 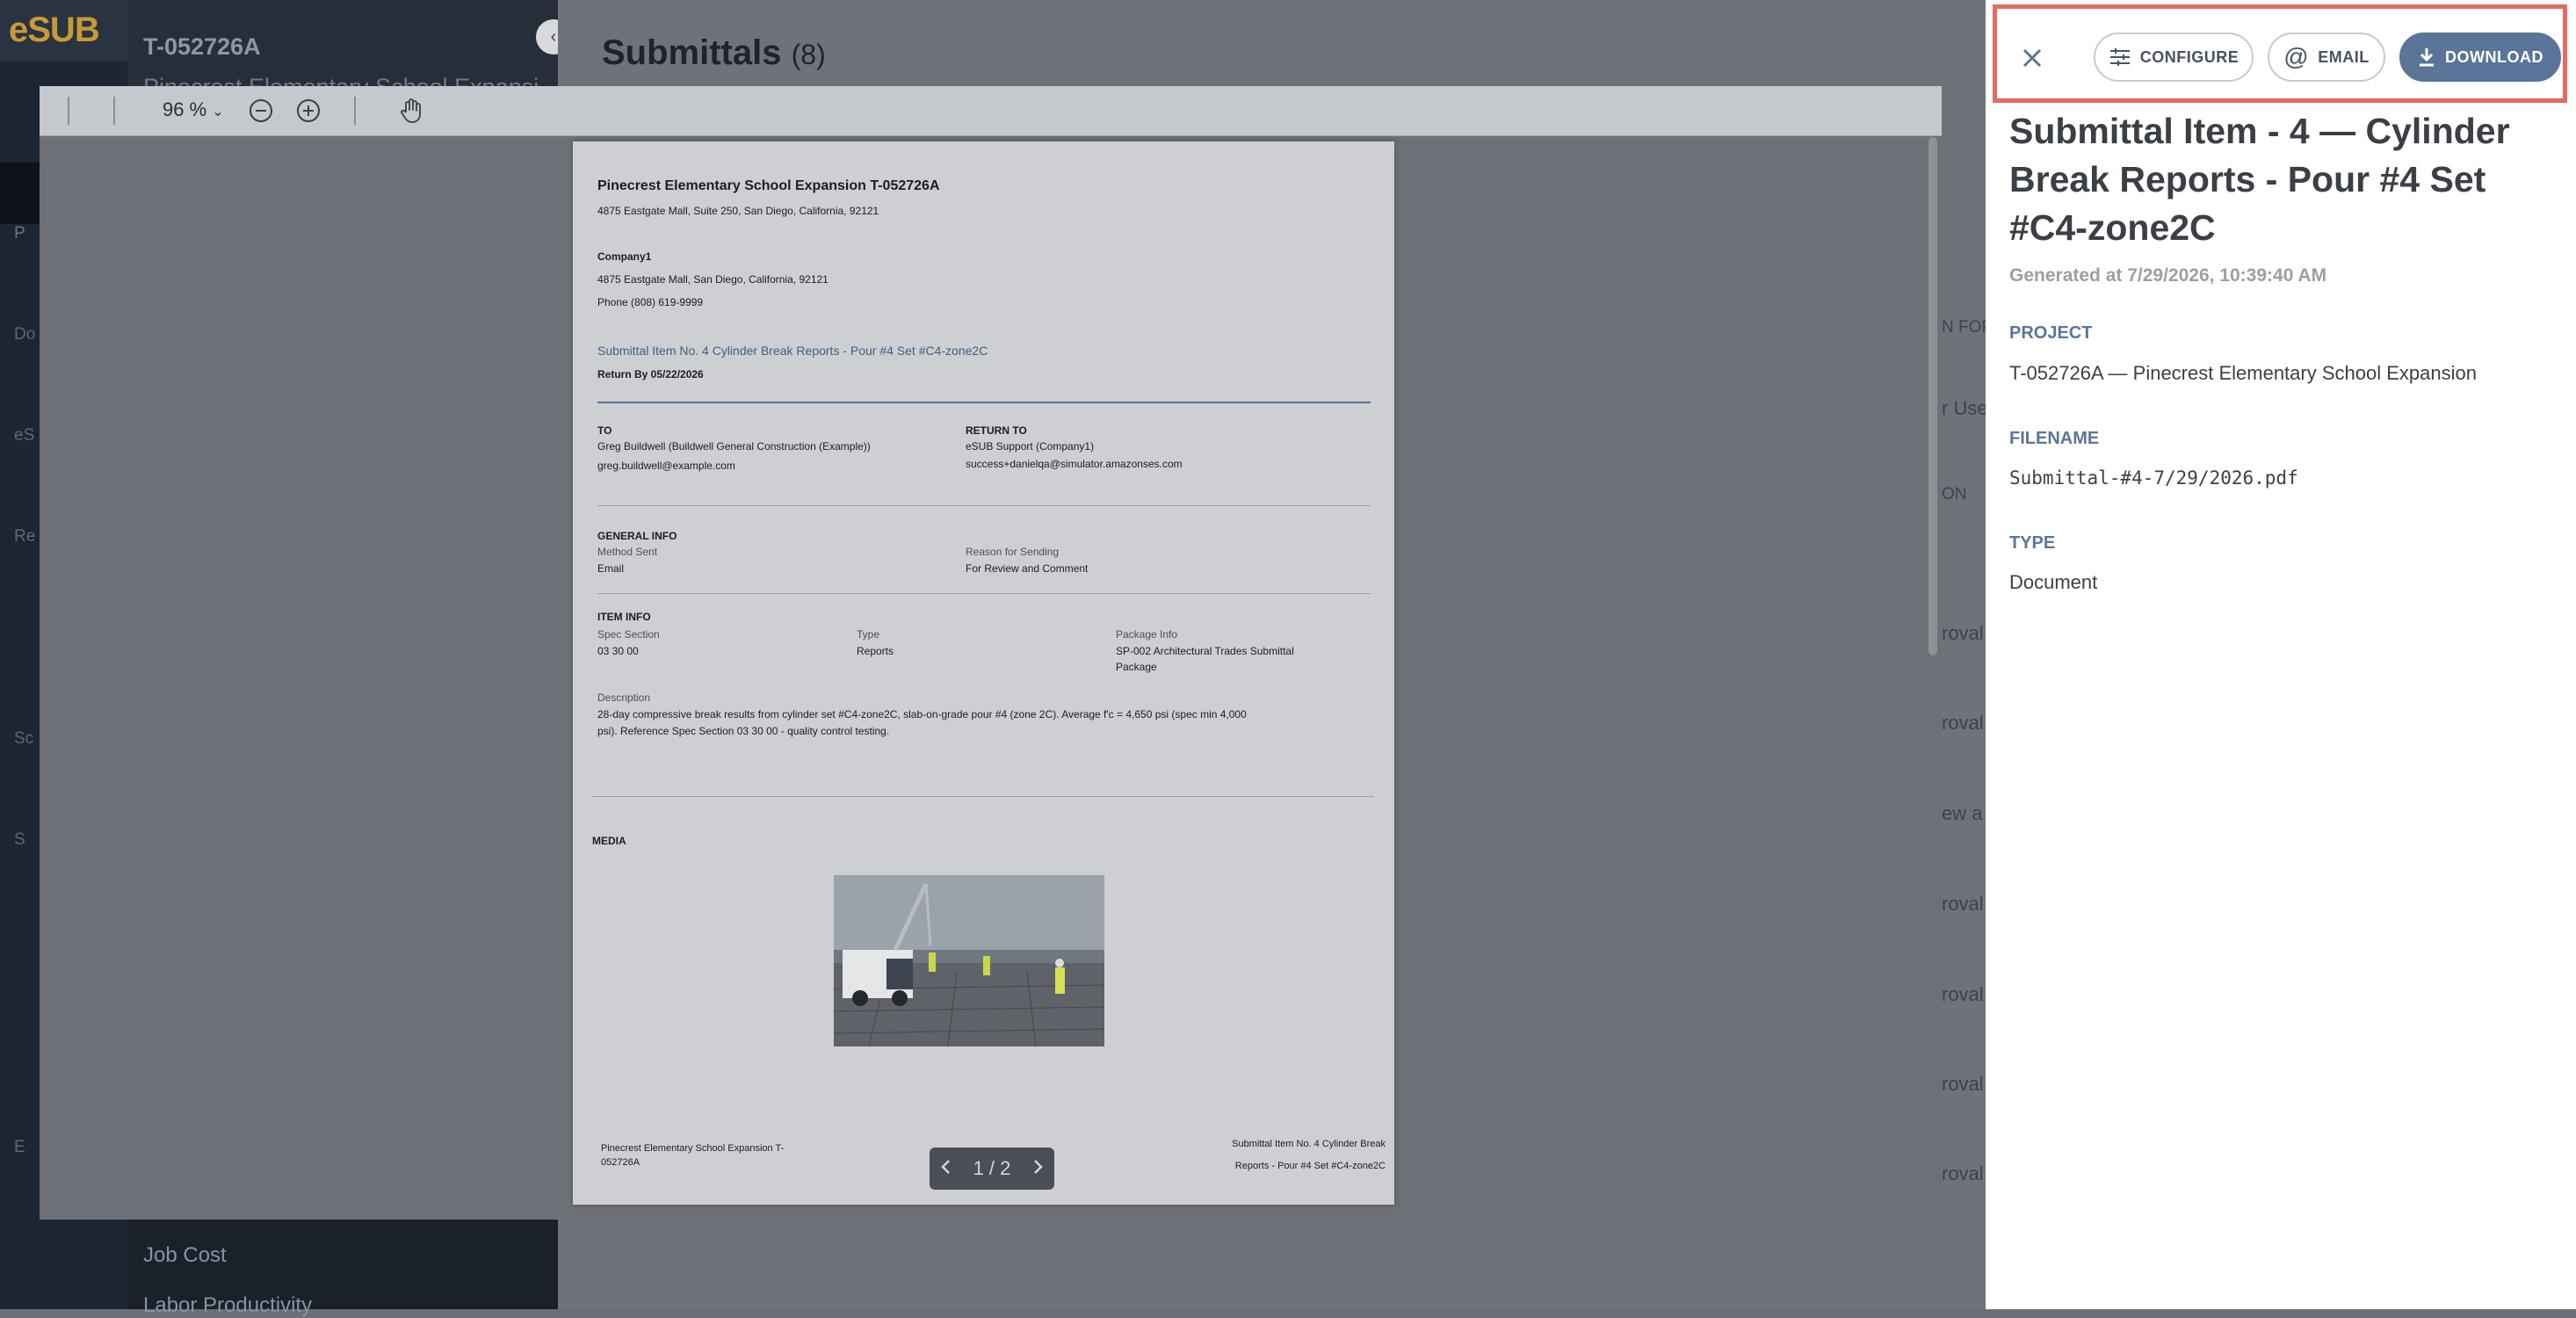 What do you see at coordinates (1074, 464) in the screenshot?
I see `doc-return-to-email: success+danielqa@simulator.amazonses.com` at bounding box center [1074, 464].